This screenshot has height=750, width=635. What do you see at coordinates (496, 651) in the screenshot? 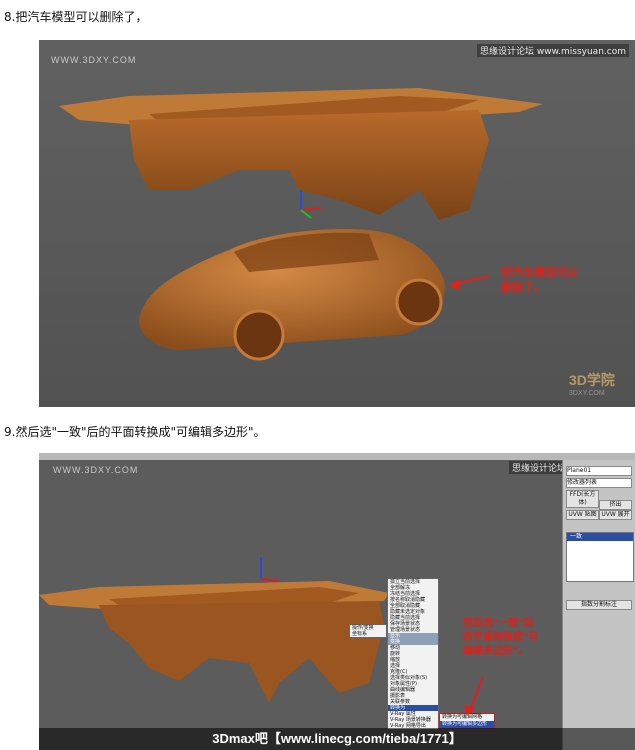
I see `step9-note-line: 编辑多边形"。` at bounding box center [496, 651].